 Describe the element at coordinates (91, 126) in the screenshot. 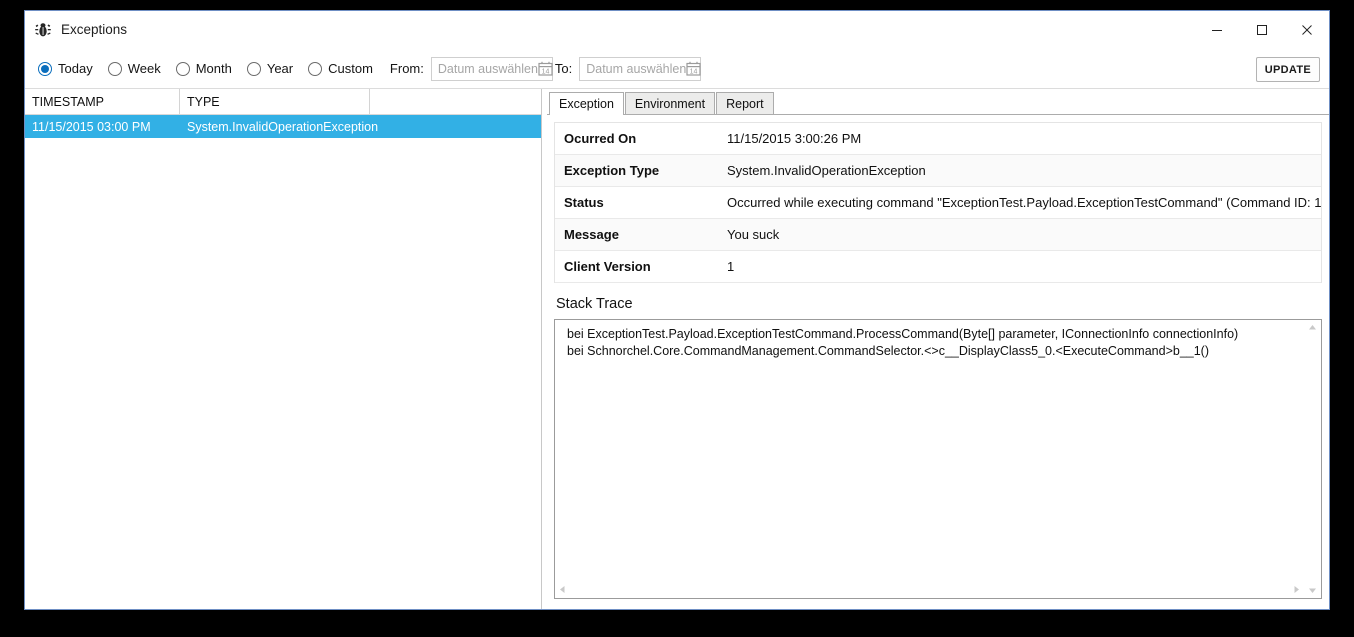

I see `cell-timestamp: 11/15/2015 03:00 PM` at that location.